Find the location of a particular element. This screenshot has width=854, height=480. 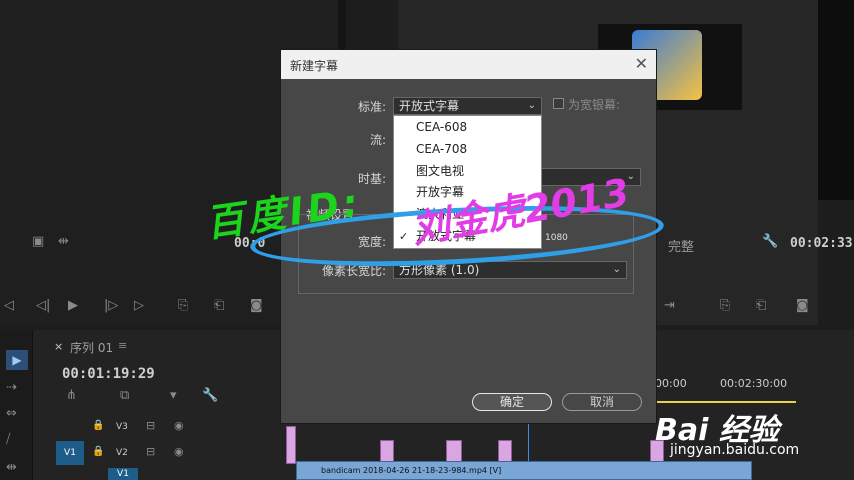

step-back-icon: ◁ is located at coordinates (9, 305).